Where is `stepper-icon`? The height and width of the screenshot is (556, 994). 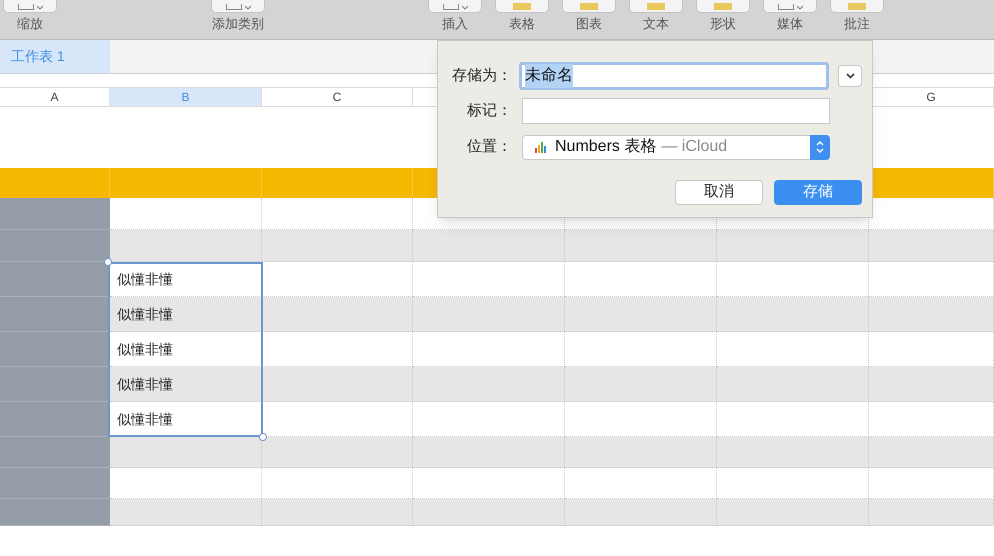
stepper-icon is located at coordinates (820, 147).